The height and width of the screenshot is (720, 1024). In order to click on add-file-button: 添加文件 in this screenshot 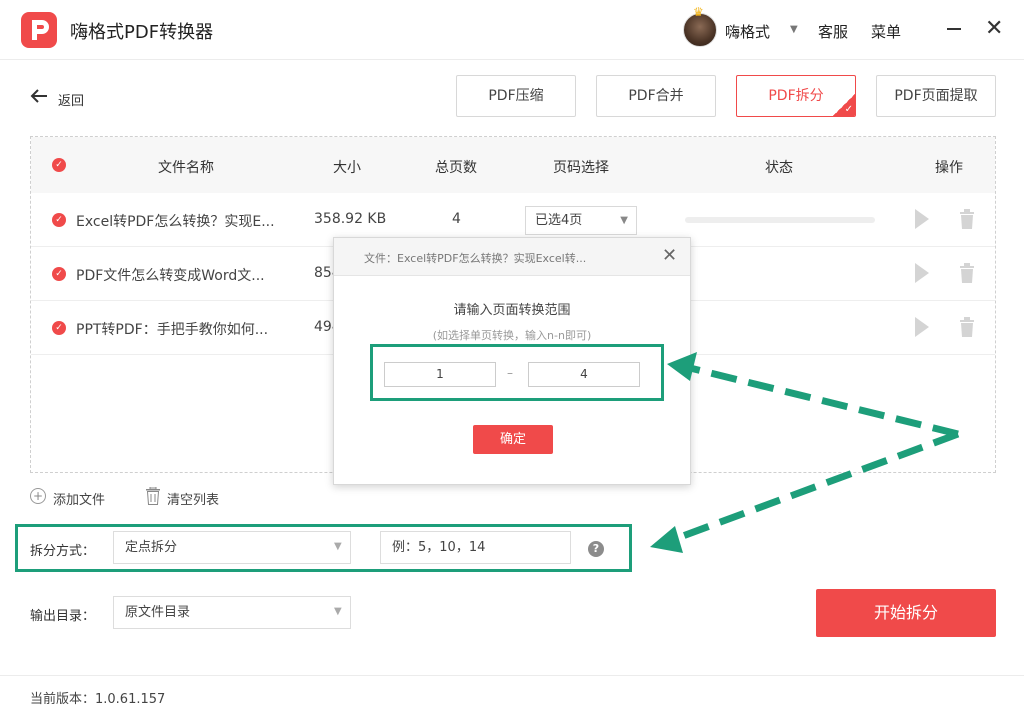, I will do `click(79, 498)`.